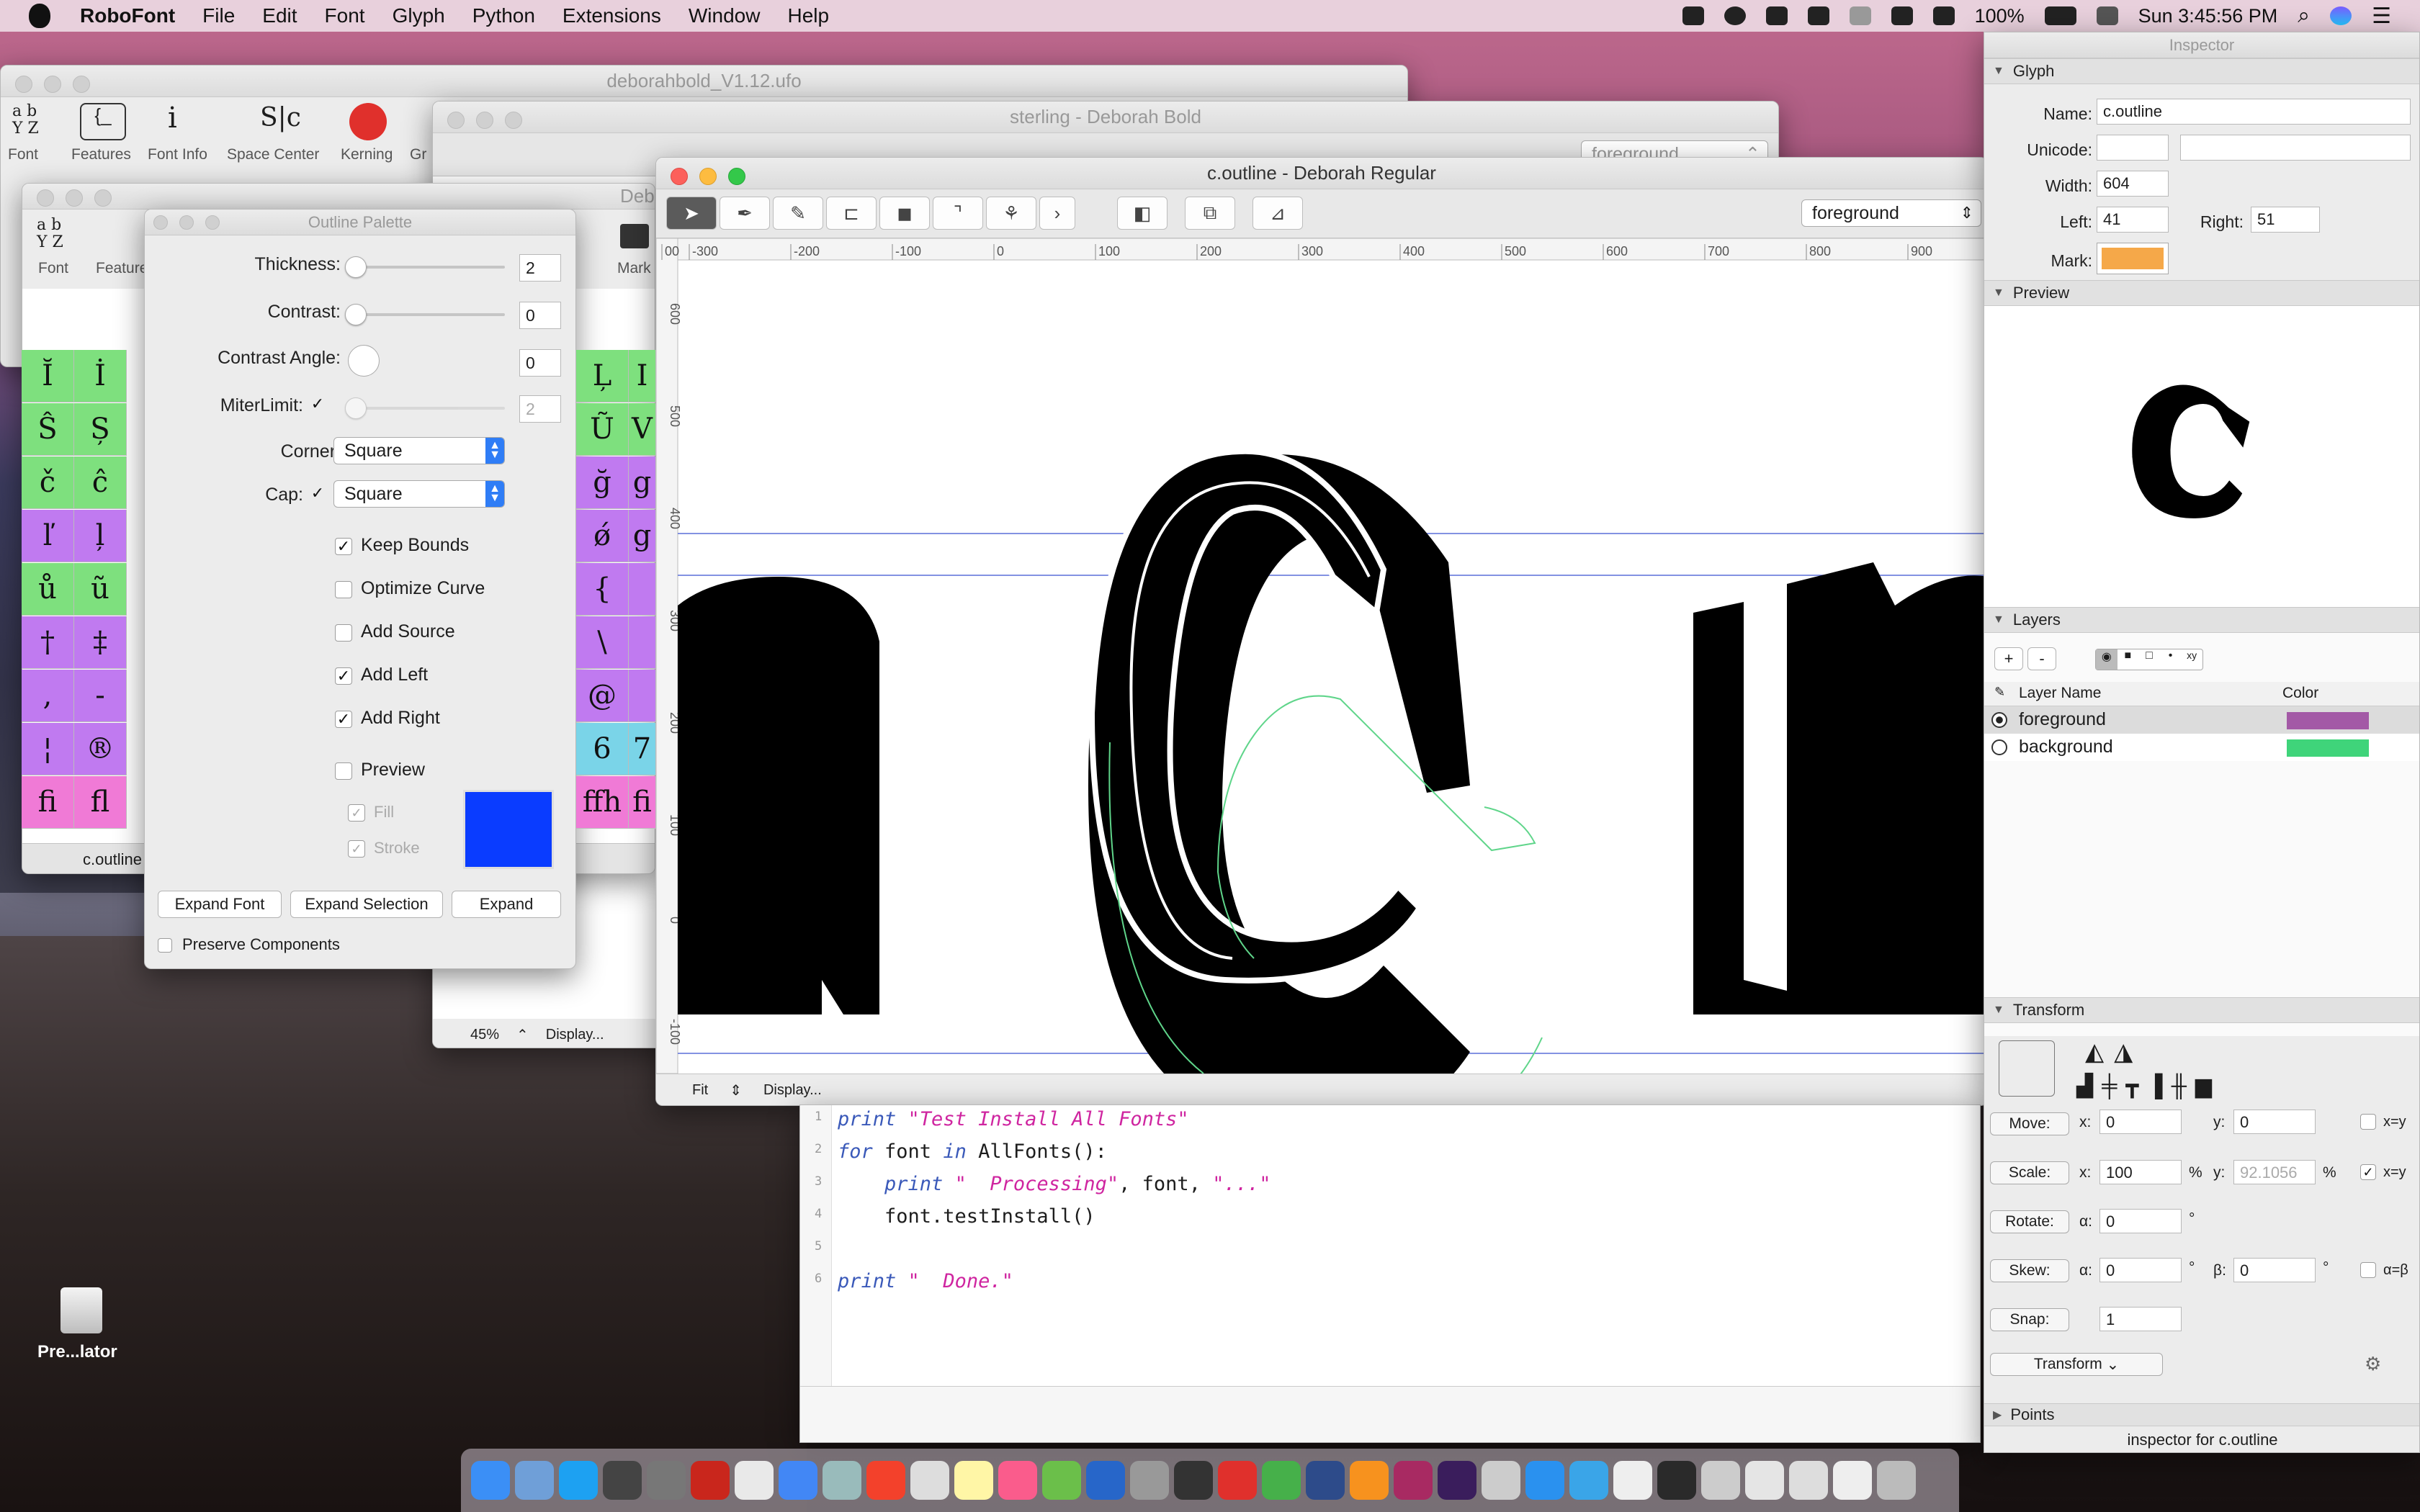  Describe the element at coordinates (612, 15) in the screenshot. I see `menu-extensions: Extensions` at that location.